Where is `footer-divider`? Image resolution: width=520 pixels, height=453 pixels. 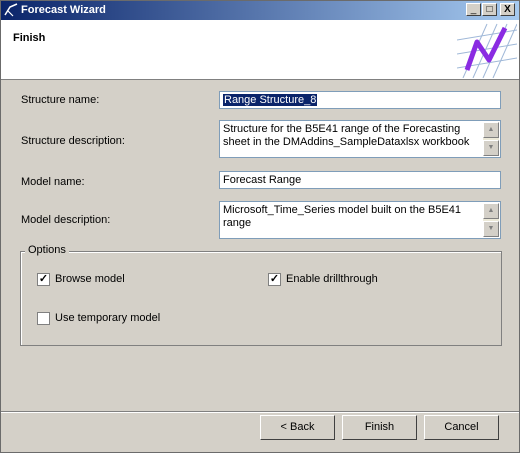 footer-divider is located at coordinates (260, 412).